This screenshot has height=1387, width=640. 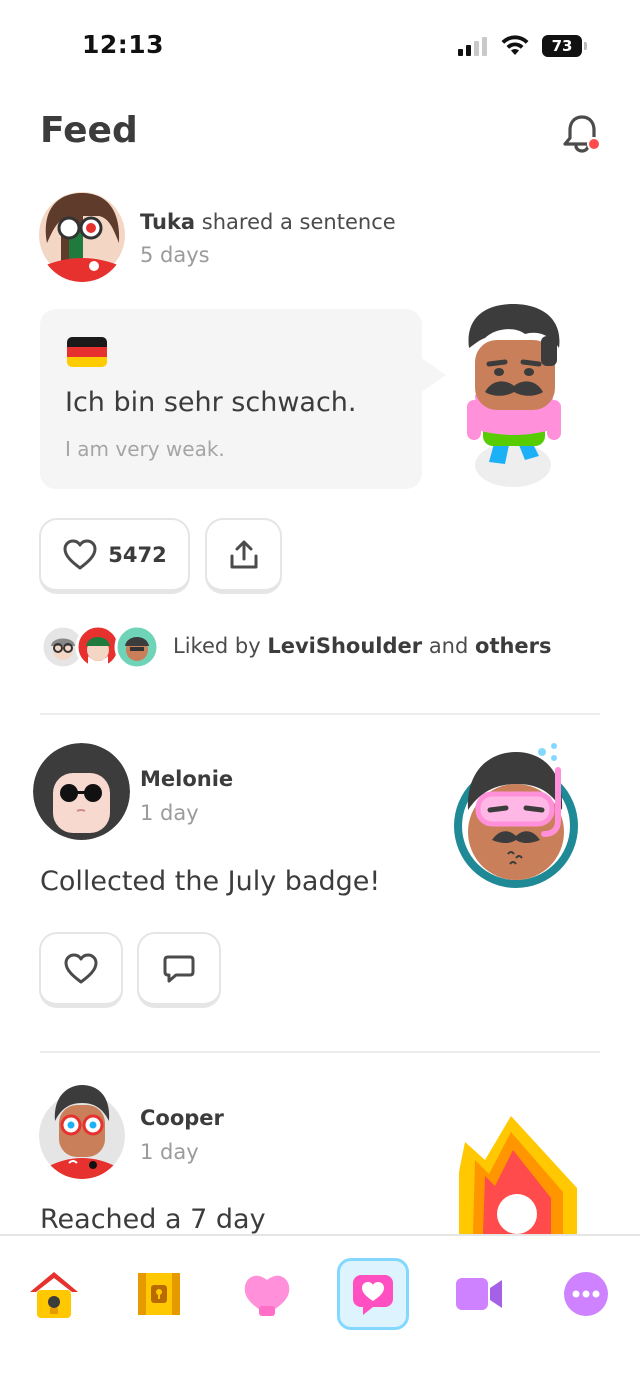 What do you see at coordinates (137, 554) in the screenshot?
I see `like-count: 5472` at bounding box center [137, 554].